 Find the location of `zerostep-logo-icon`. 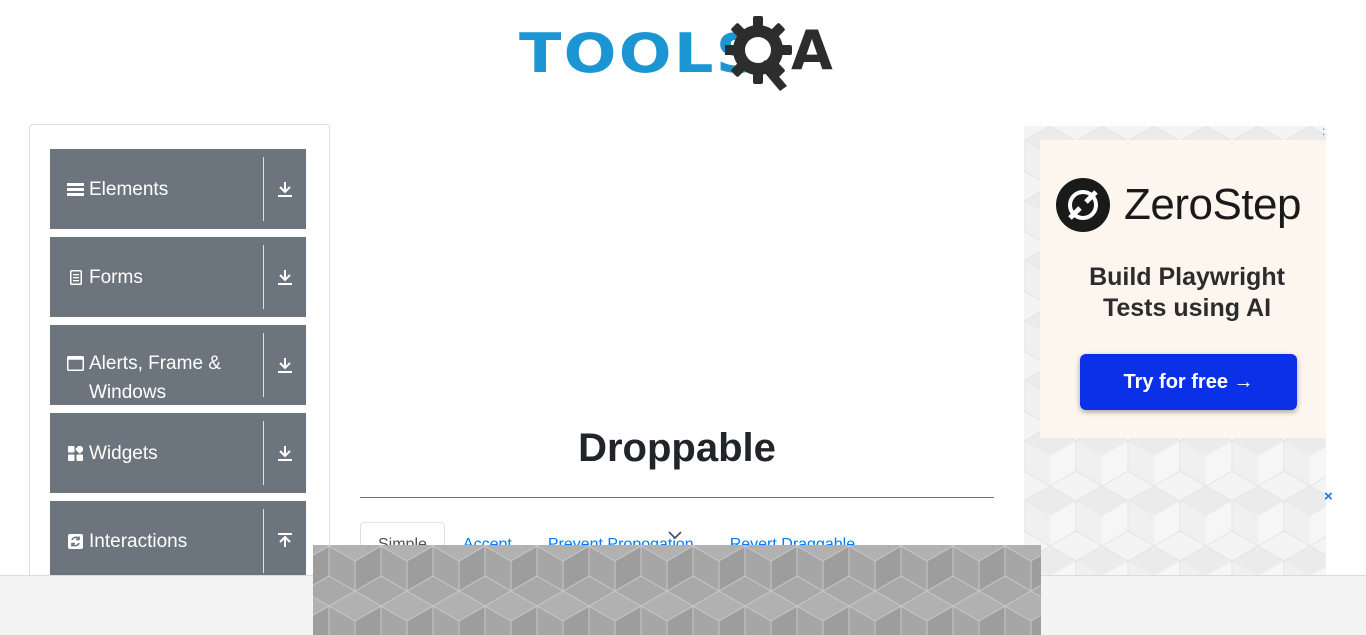

zerostep-logo-icon is located at coordinates (1083, 205).